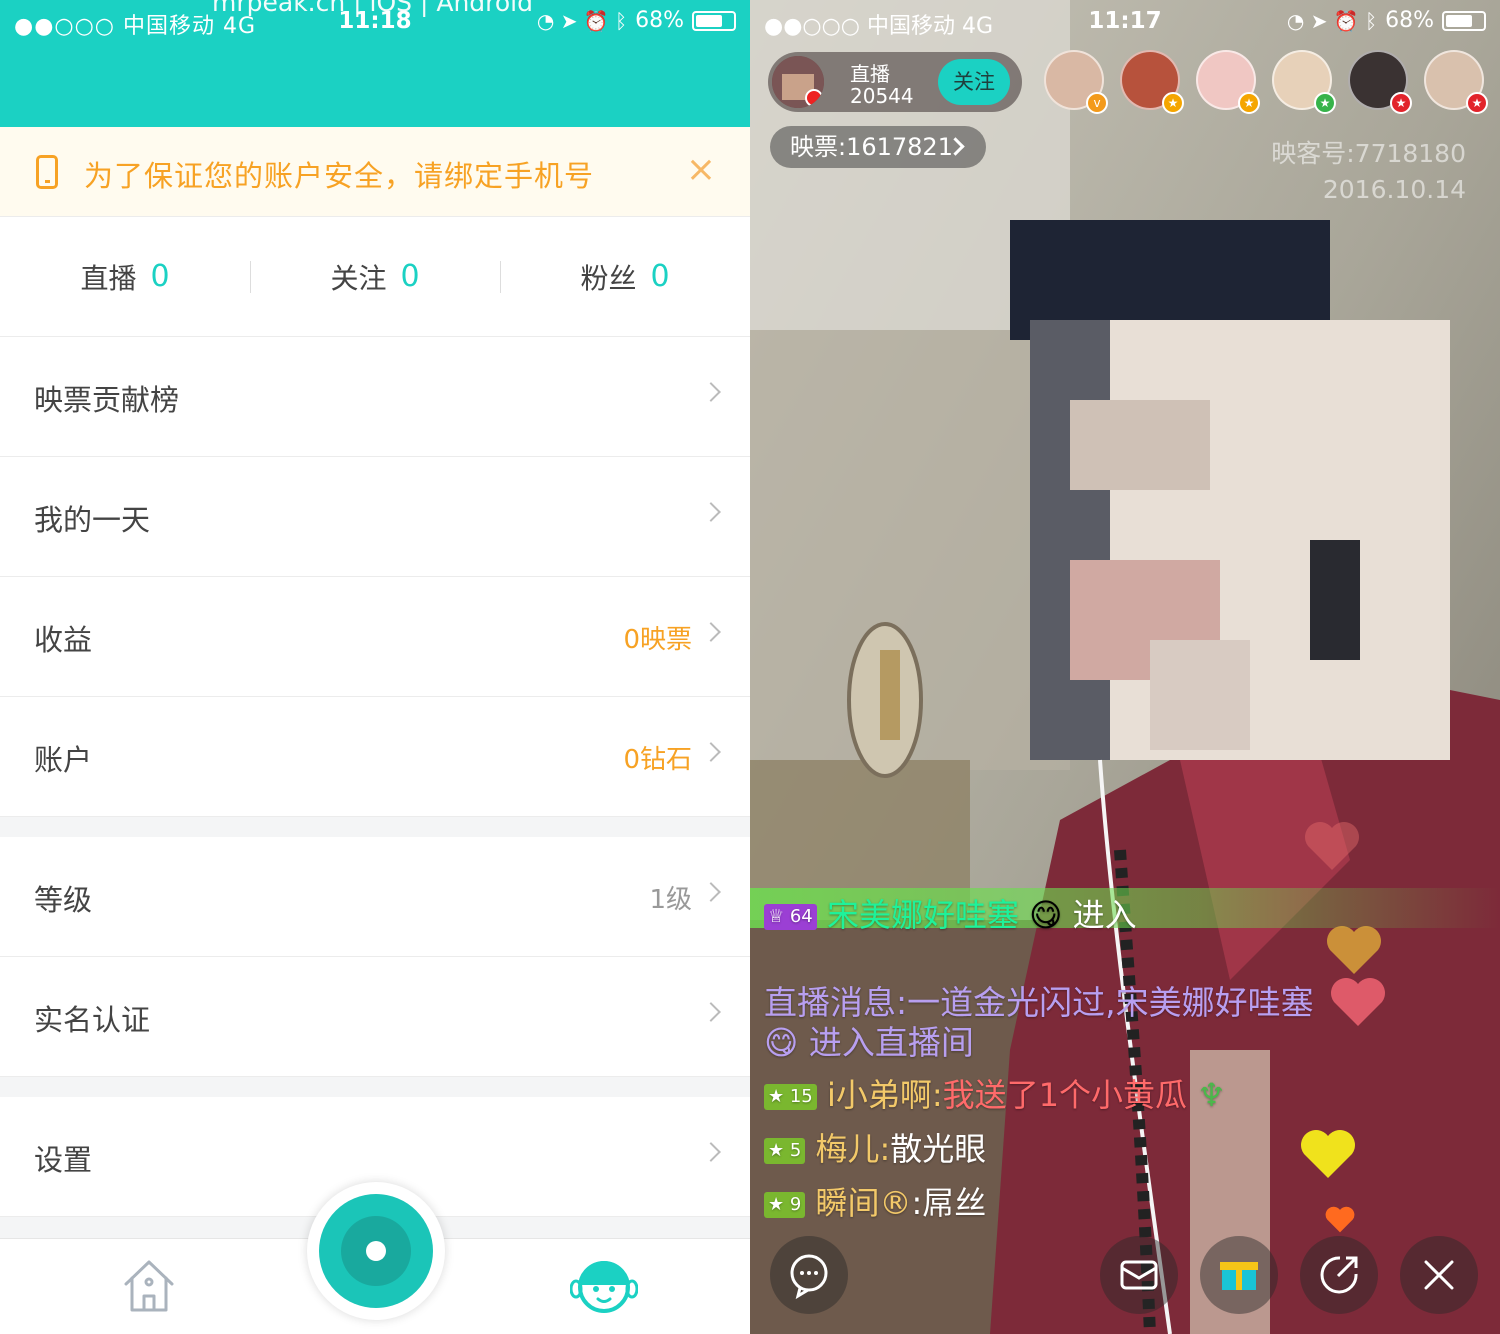 This screenshot has height=1334, width=1500. Describe the element at coordinates (108, 278) in the screenshot. I see `stat-label: 直播` at that location.